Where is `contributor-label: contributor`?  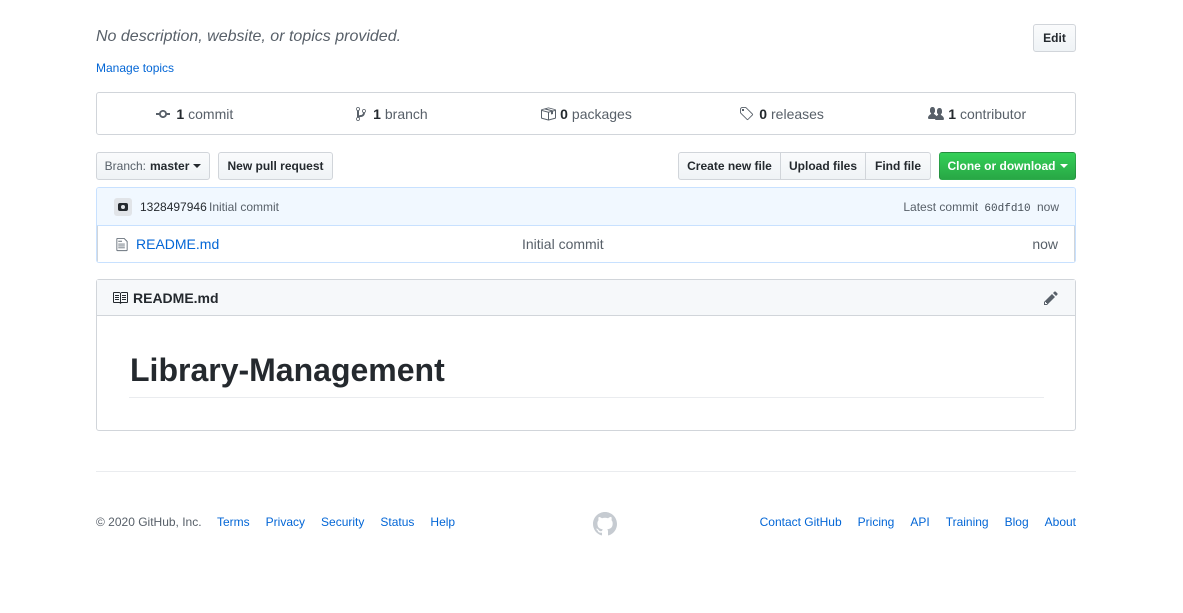
contributor-label: contributor is located at coordinates (993, 113).